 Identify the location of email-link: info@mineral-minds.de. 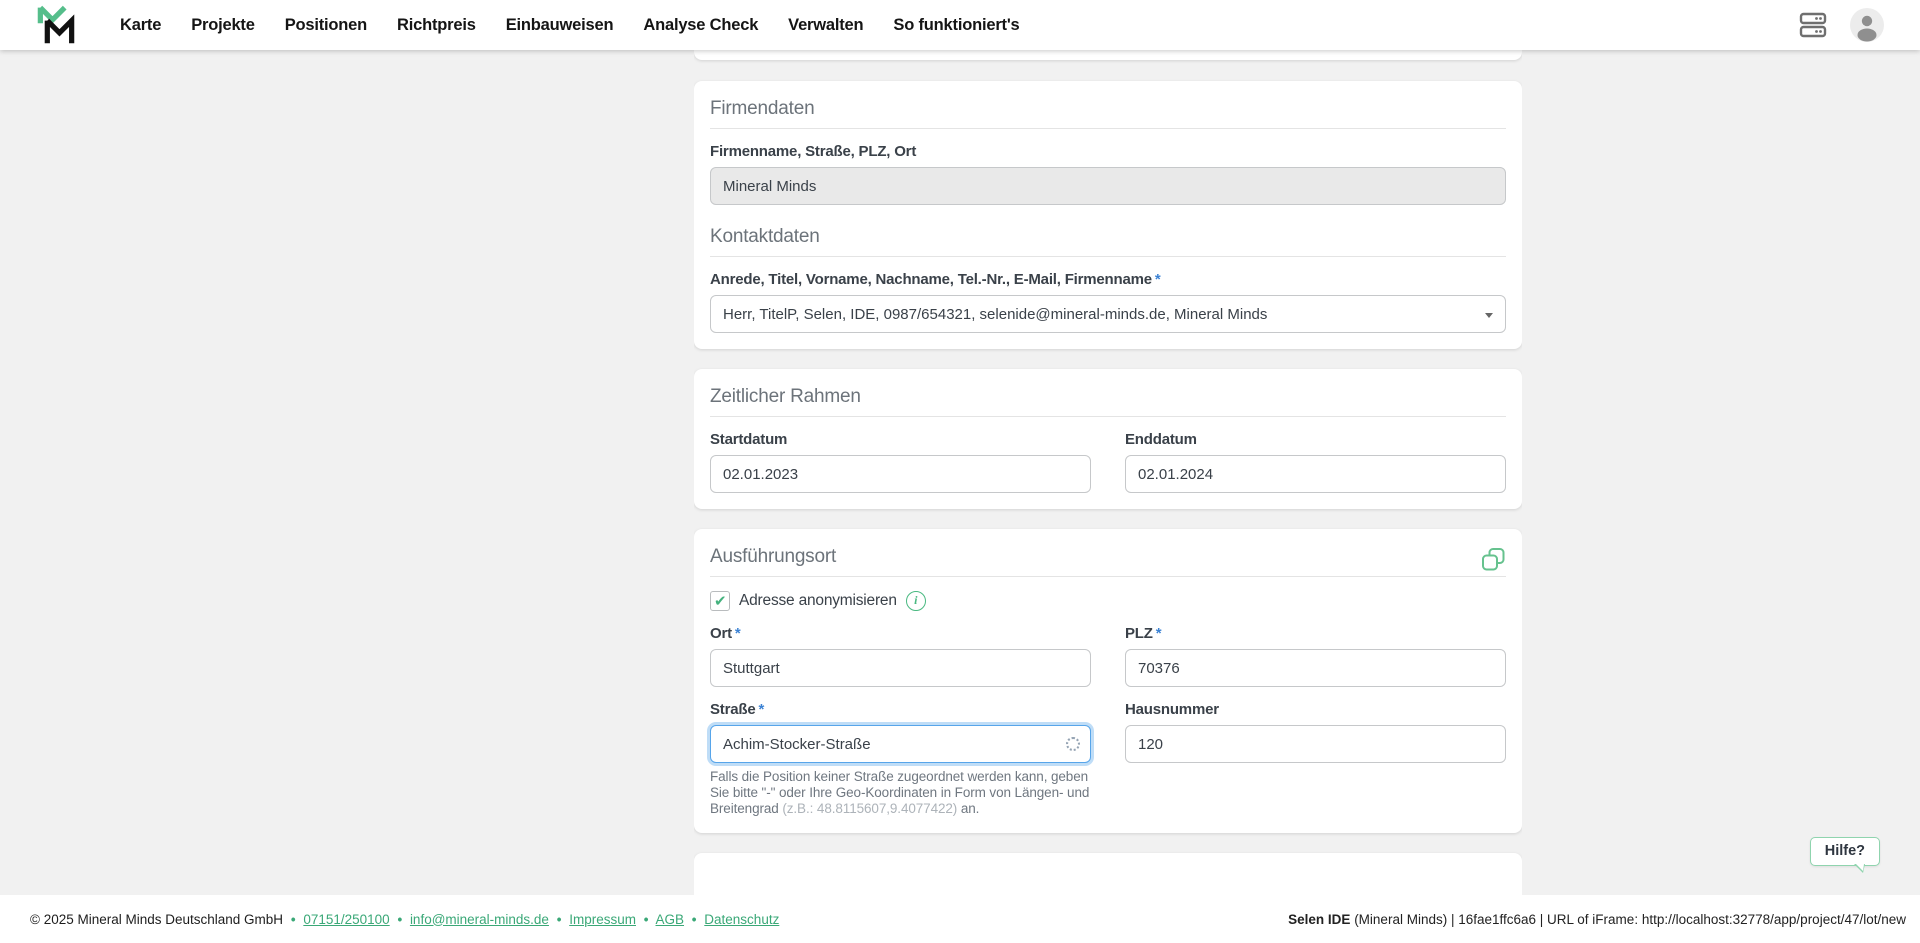
(479, 919).